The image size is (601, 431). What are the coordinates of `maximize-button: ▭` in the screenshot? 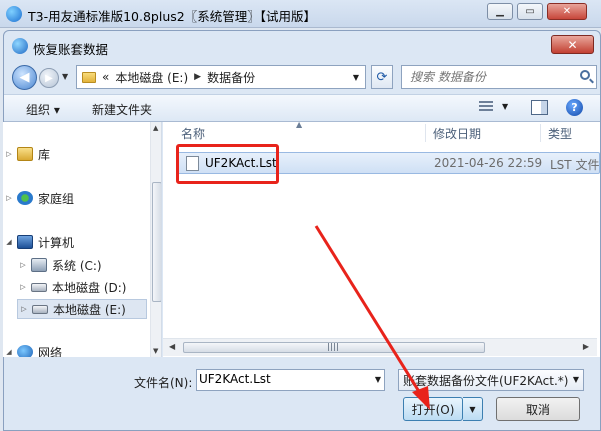 It's located at (530, 11).